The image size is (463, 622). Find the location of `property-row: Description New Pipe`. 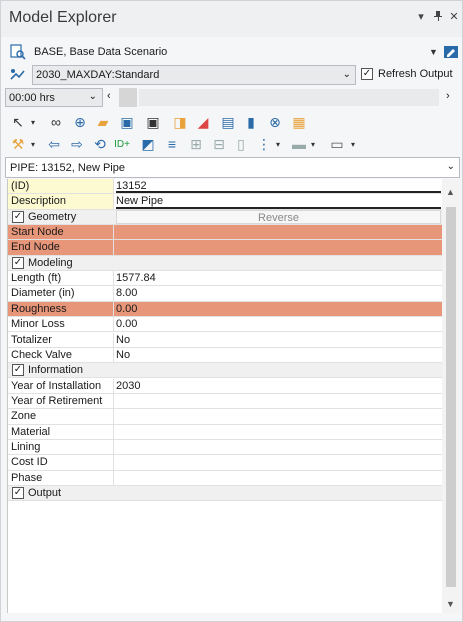

property-row: Description New Pipe is located at coordinates (225, 202).